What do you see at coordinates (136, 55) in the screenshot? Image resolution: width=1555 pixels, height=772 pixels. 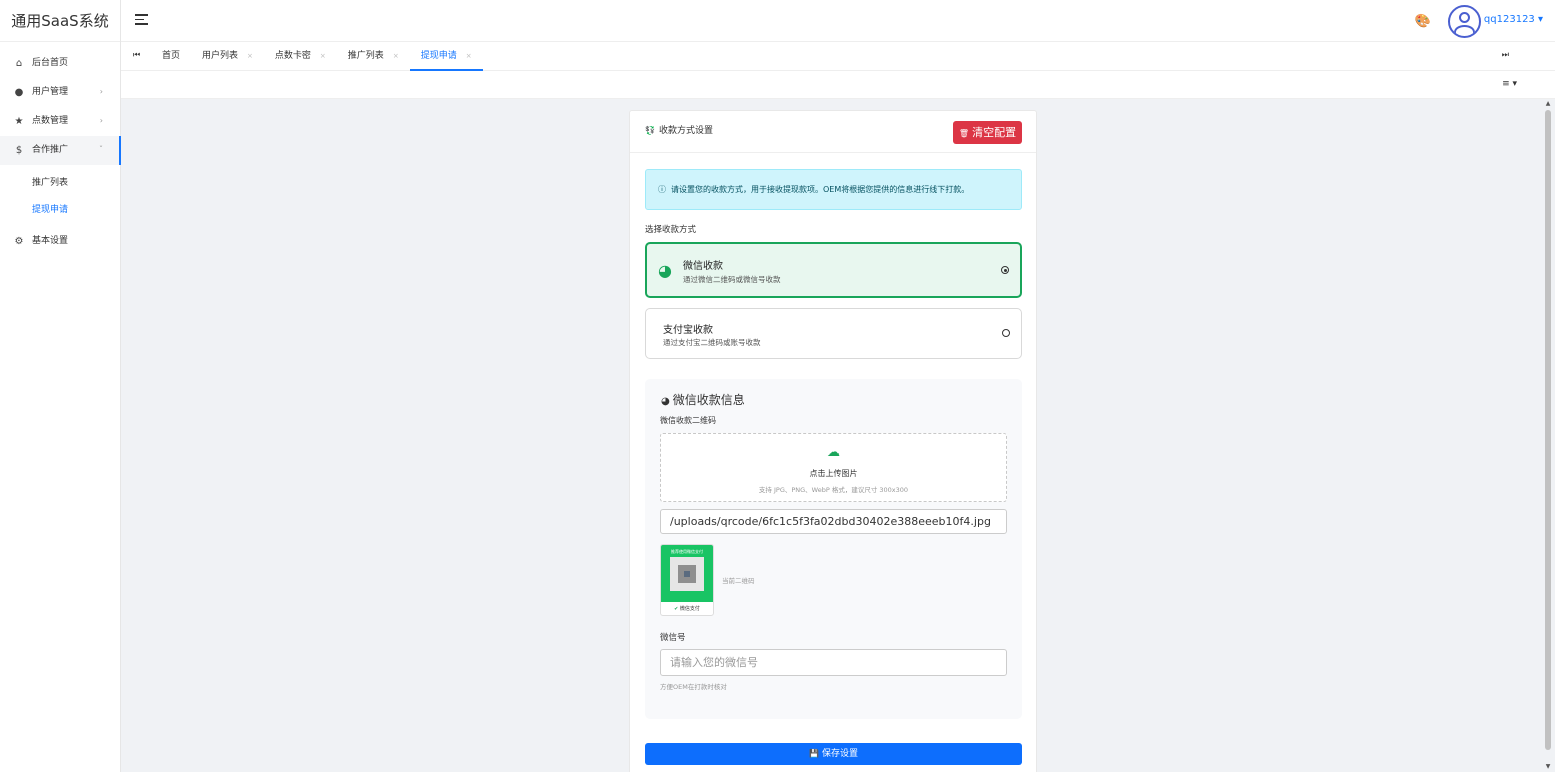 I see `tab-scroll-left-icon: ⏮` at bounding box center [136, 55].